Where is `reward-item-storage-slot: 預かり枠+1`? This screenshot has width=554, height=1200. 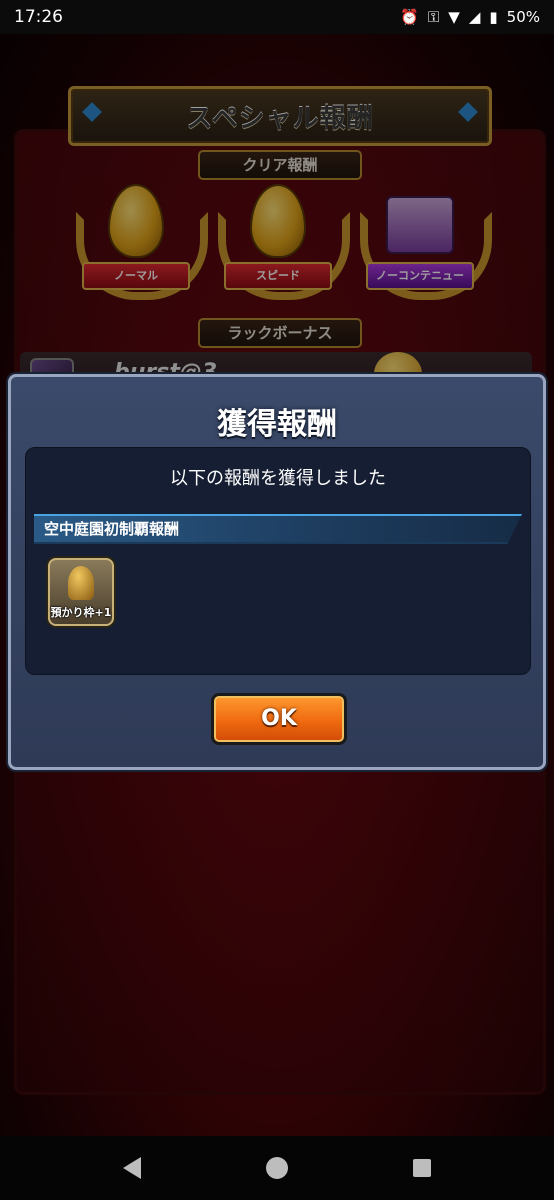 reward-item-storage-slot: 預かり枠+1 is located at coordinates (81, 592).